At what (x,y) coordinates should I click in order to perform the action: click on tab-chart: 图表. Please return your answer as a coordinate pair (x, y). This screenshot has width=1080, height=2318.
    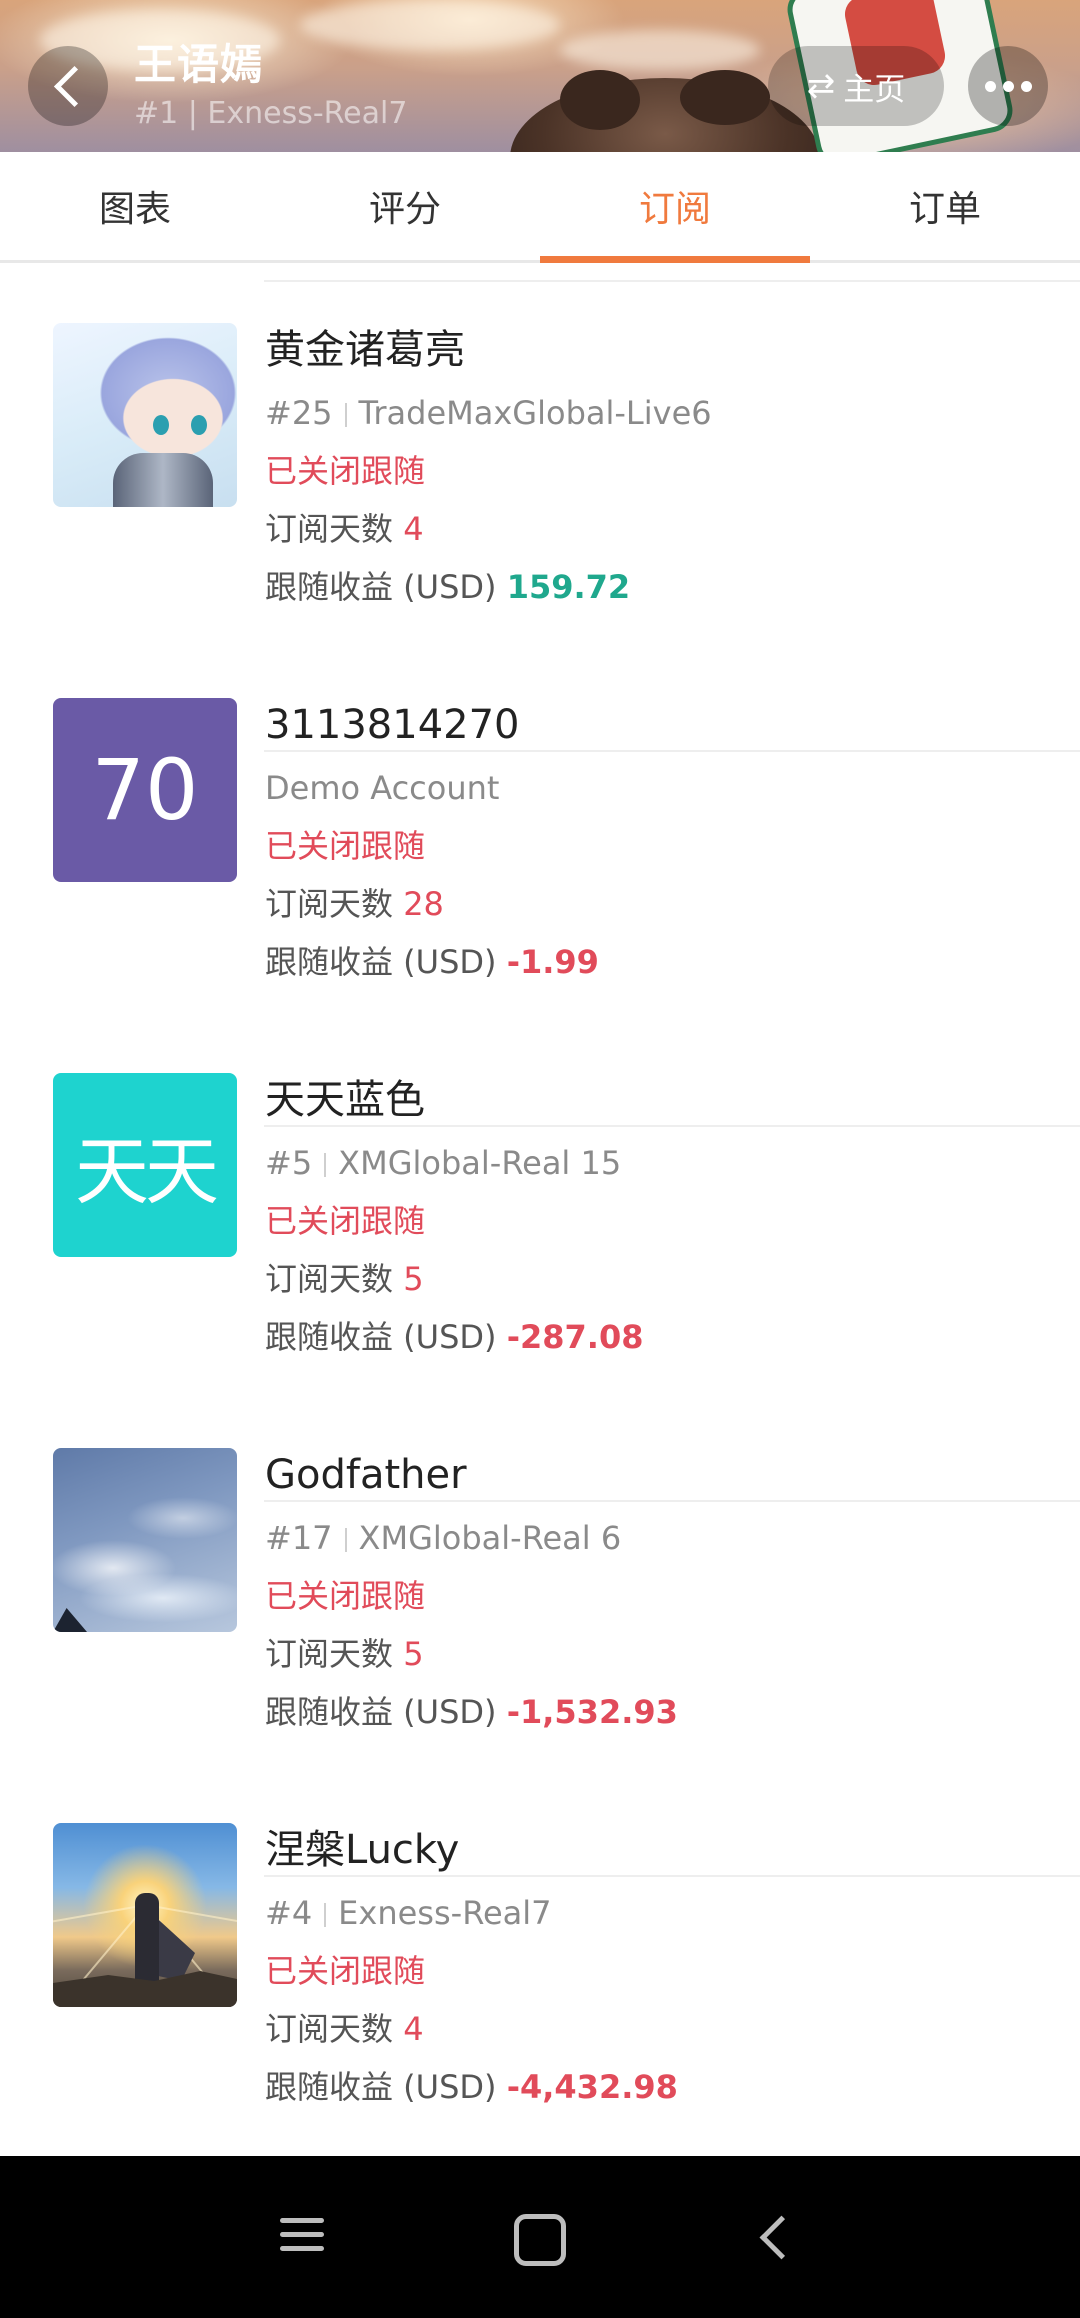
    Looking at the image, I should click on (135, 206).